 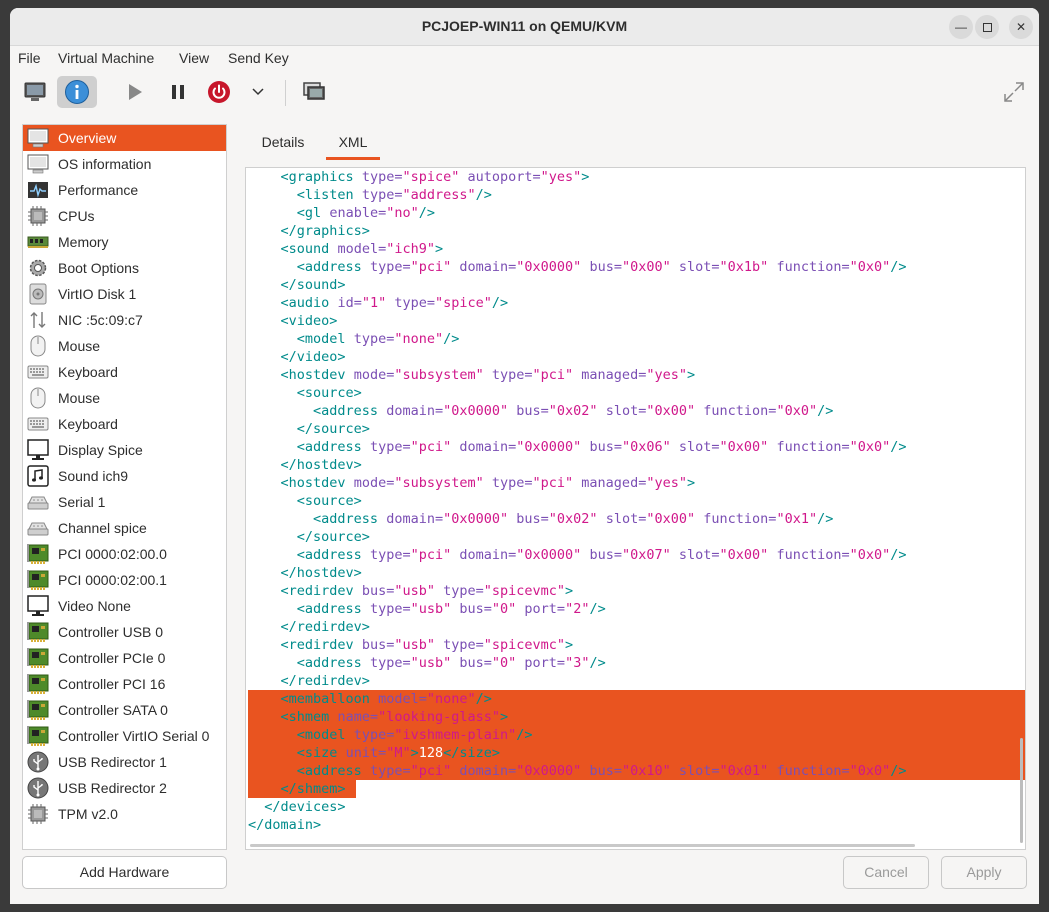 What do you see at coordinates (38, 398) in the screenshot?
I see `mouse-icon` at bounding box center [38, 398].